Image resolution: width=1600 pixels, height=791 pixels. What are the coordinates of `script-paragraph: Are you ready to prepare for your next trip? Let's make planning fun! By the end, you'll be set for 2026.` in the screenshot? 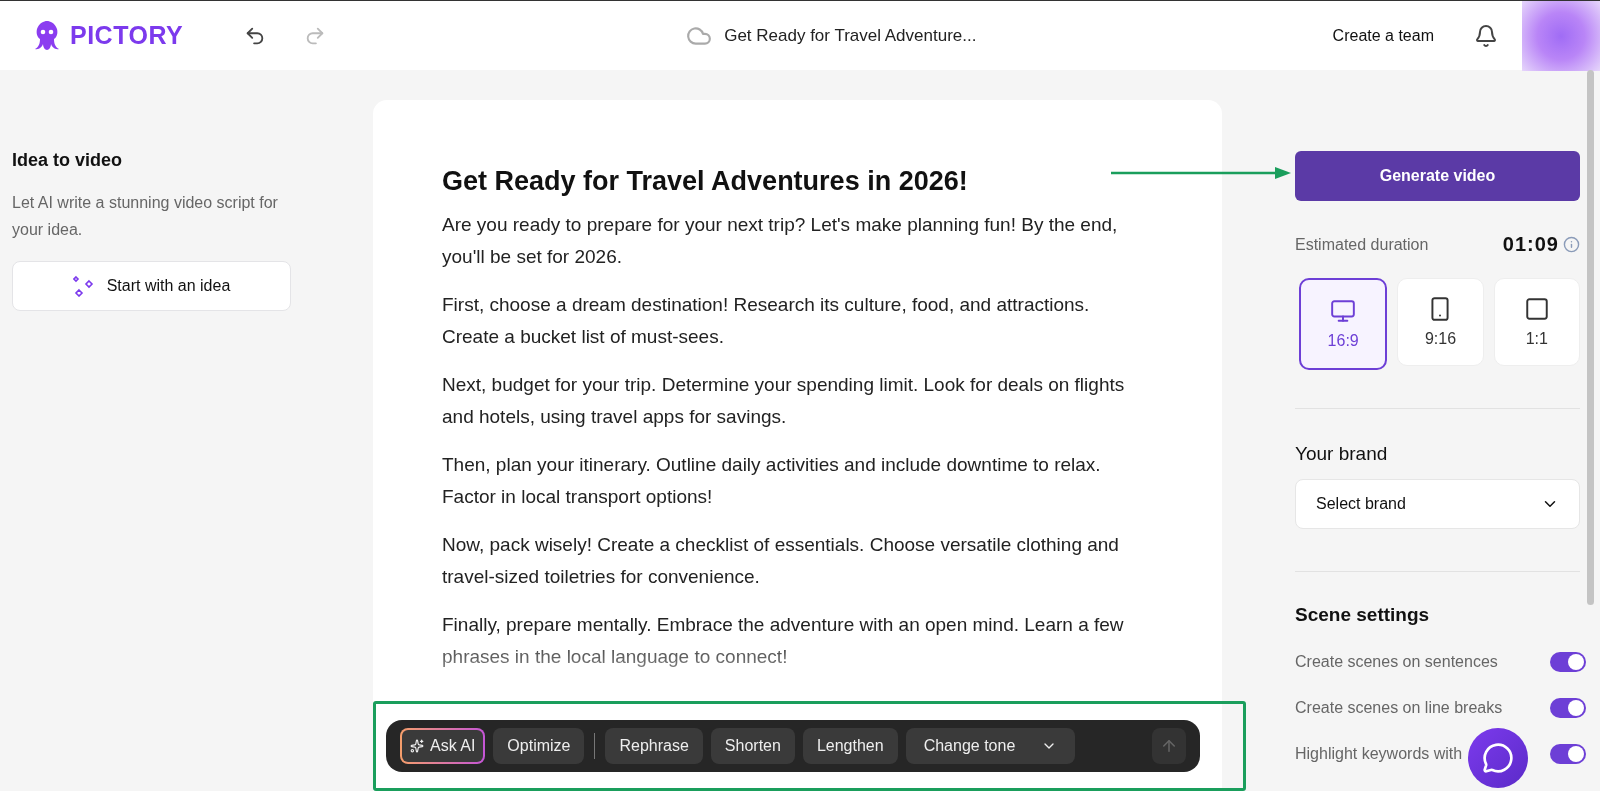 It's located at (780, 241).